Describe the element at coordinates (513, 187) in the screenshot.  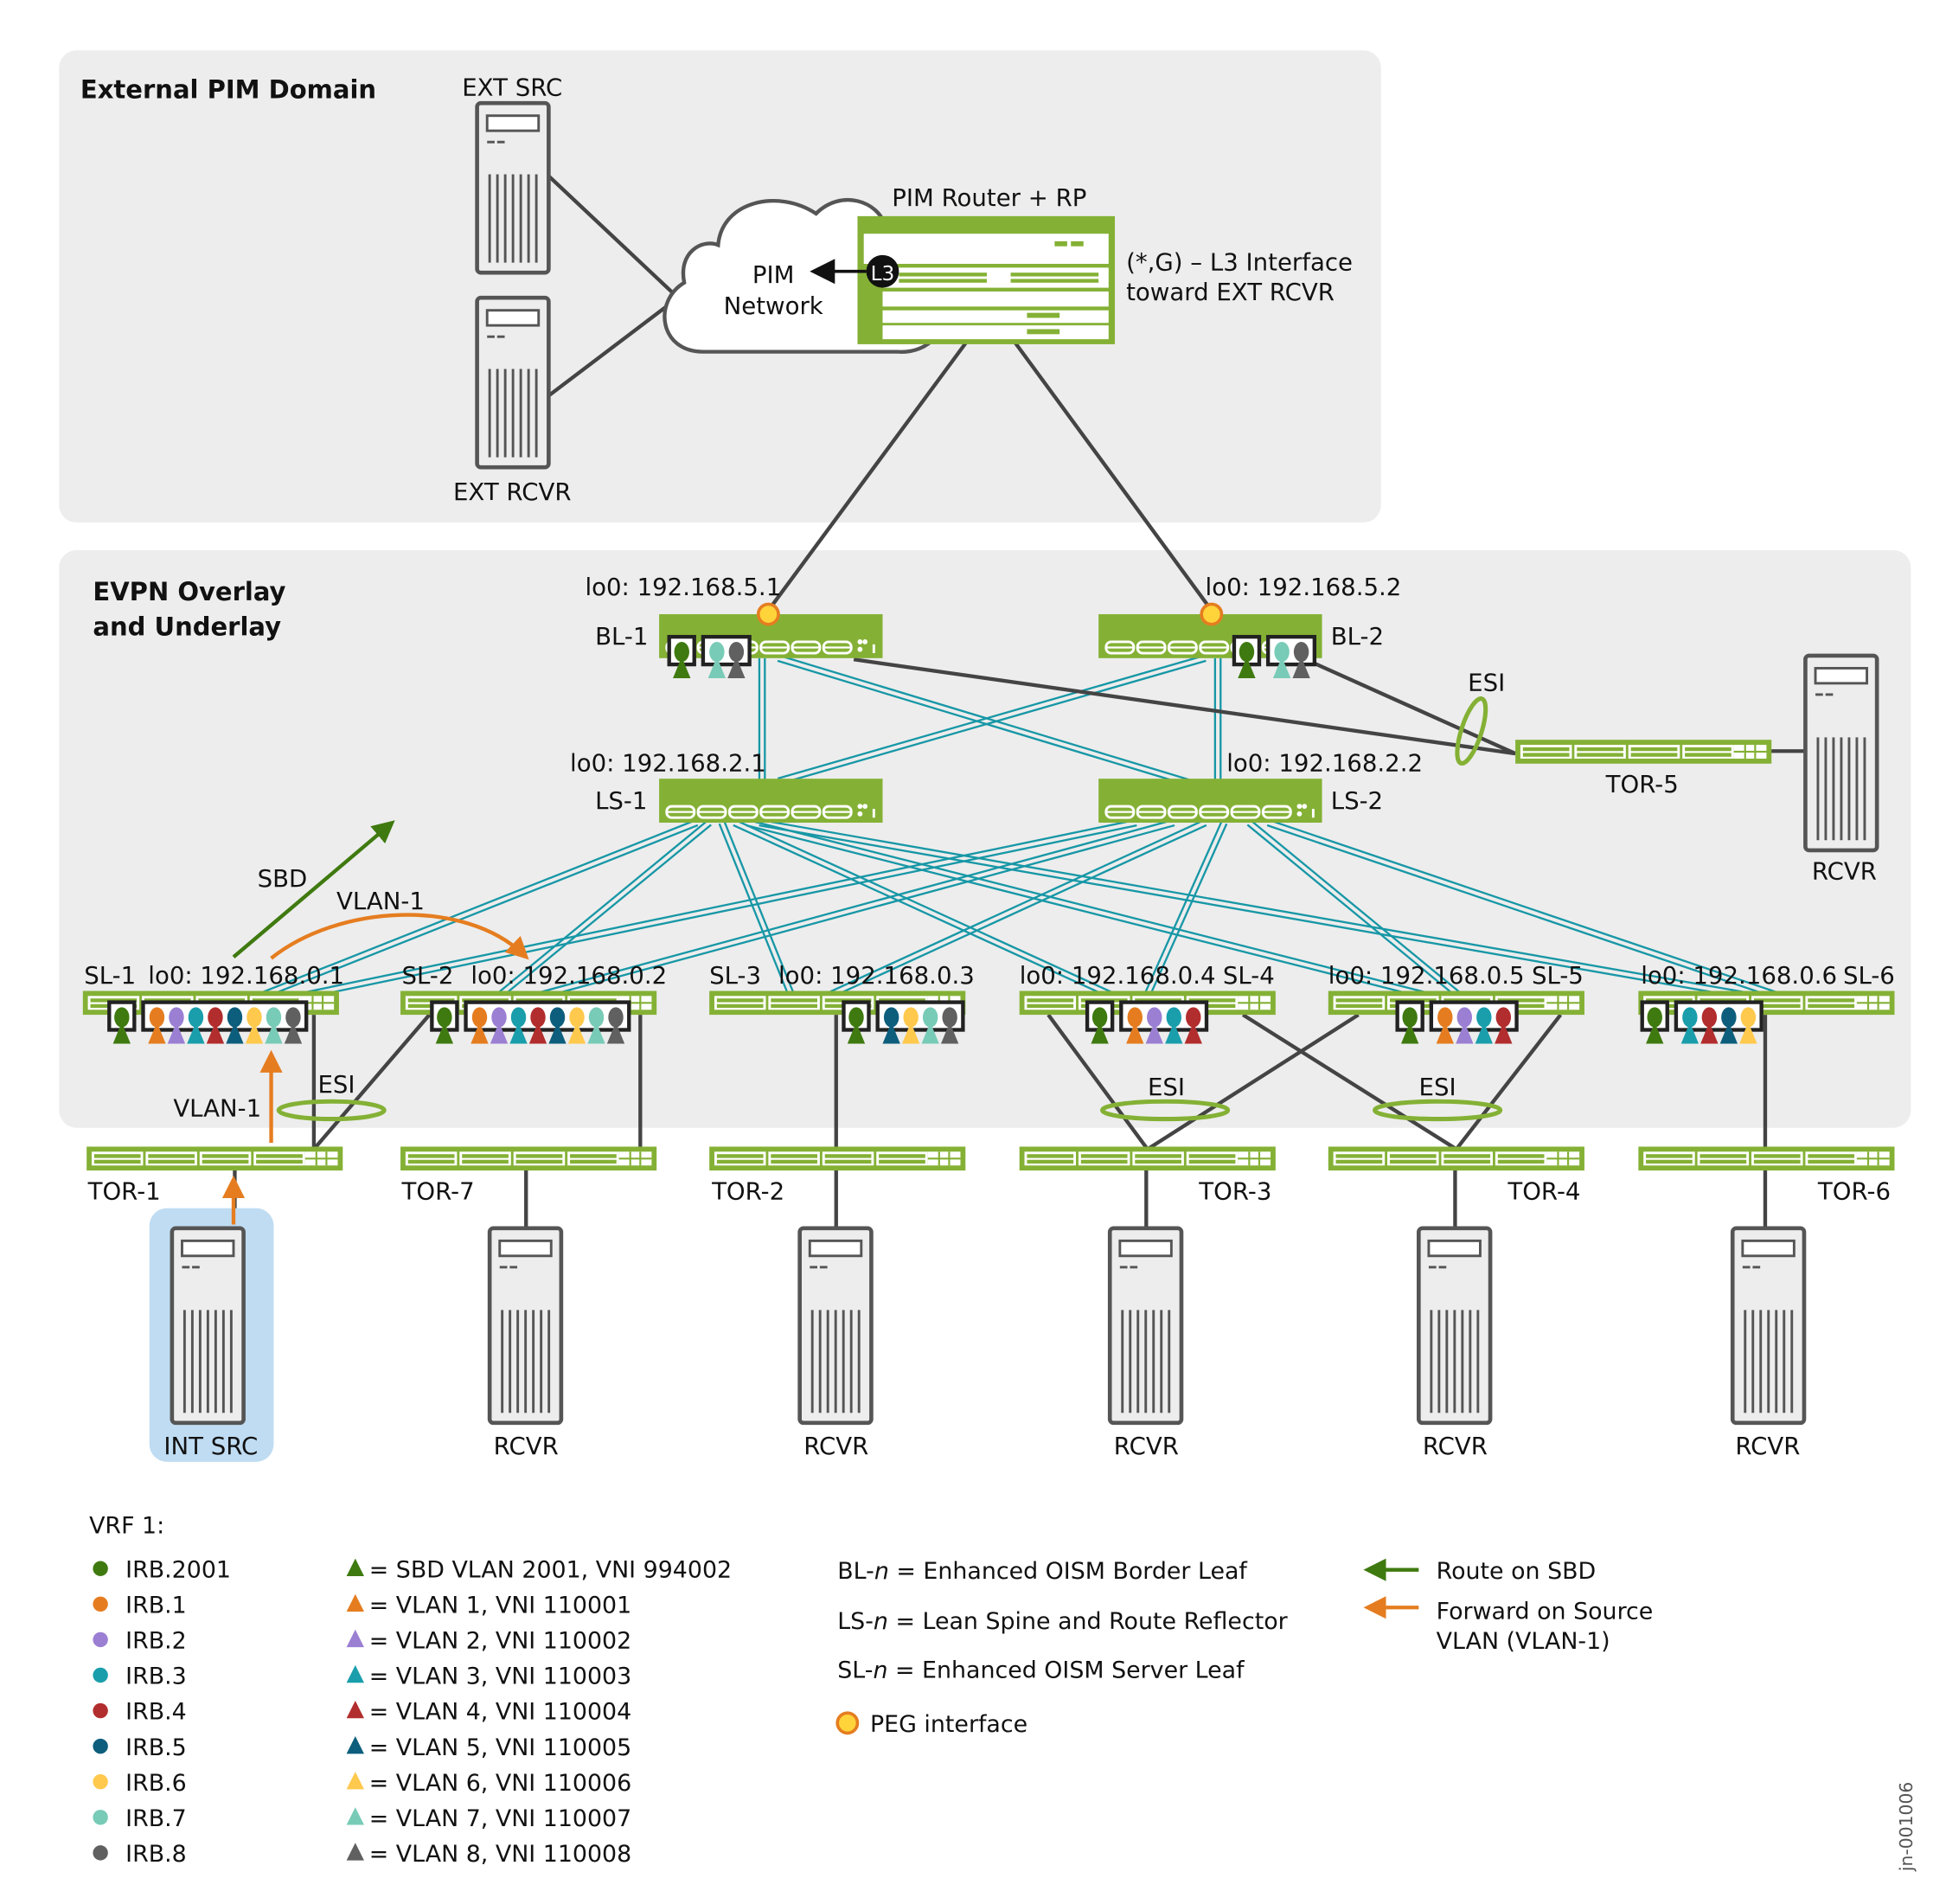
I see `ext-src-server` at that location.